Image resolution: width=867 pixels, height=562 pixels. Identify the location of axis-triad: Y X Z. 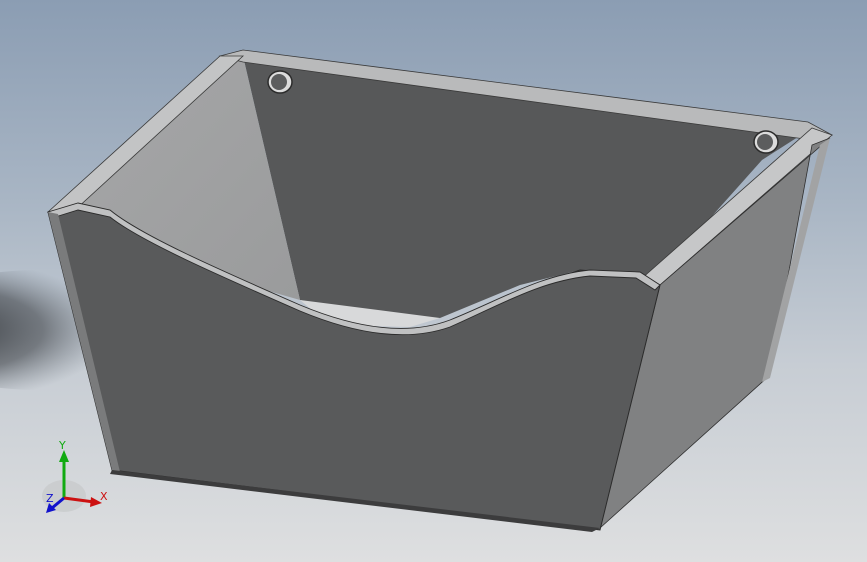
(75, 476).